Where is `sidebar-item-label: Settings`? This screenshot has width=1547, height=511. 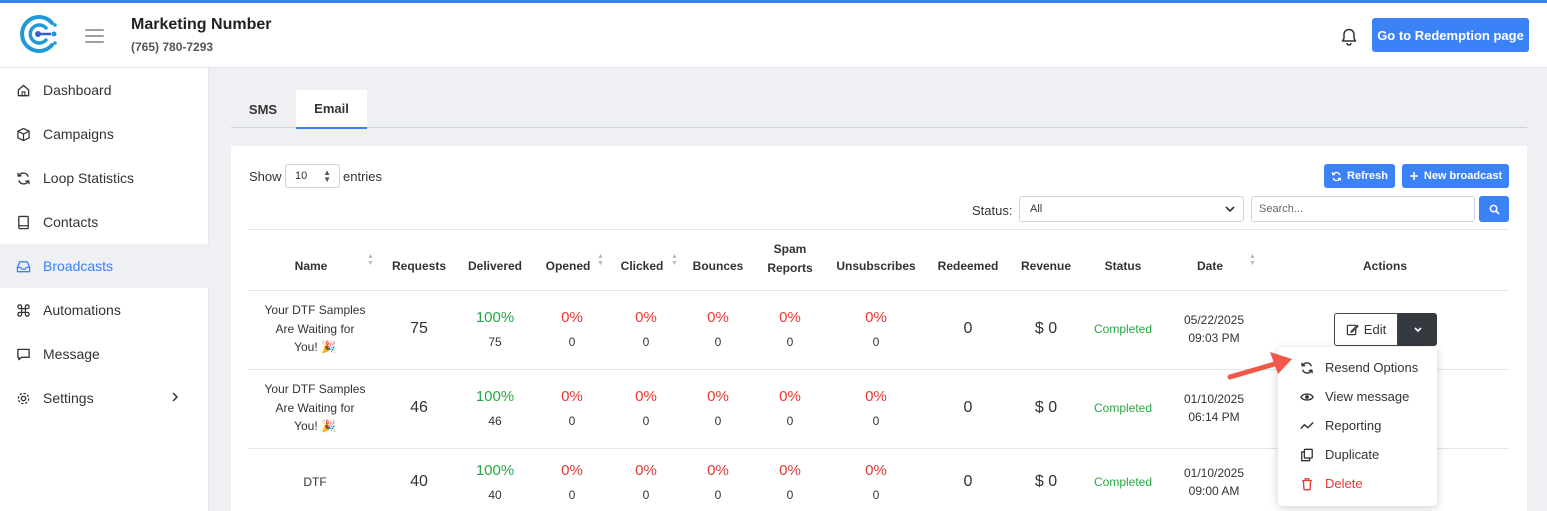 sidebar-item-label: Settings is located at coordinates (68, 398).